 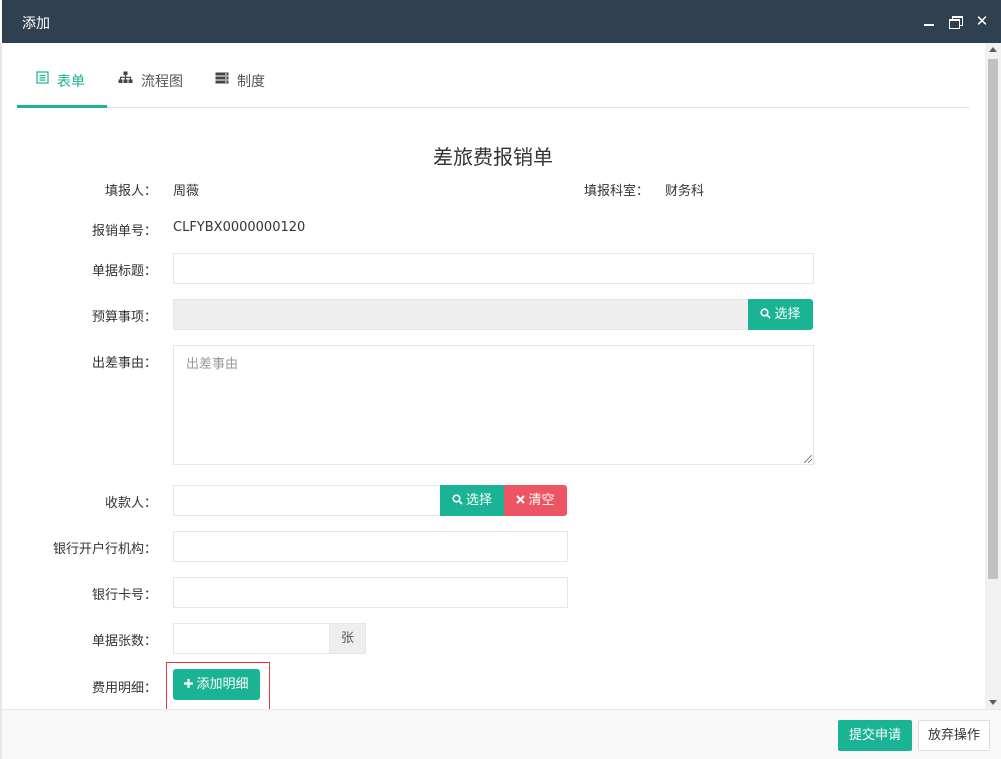 I want to click on budget-select-button: 选择, so click(x=780, y=314).